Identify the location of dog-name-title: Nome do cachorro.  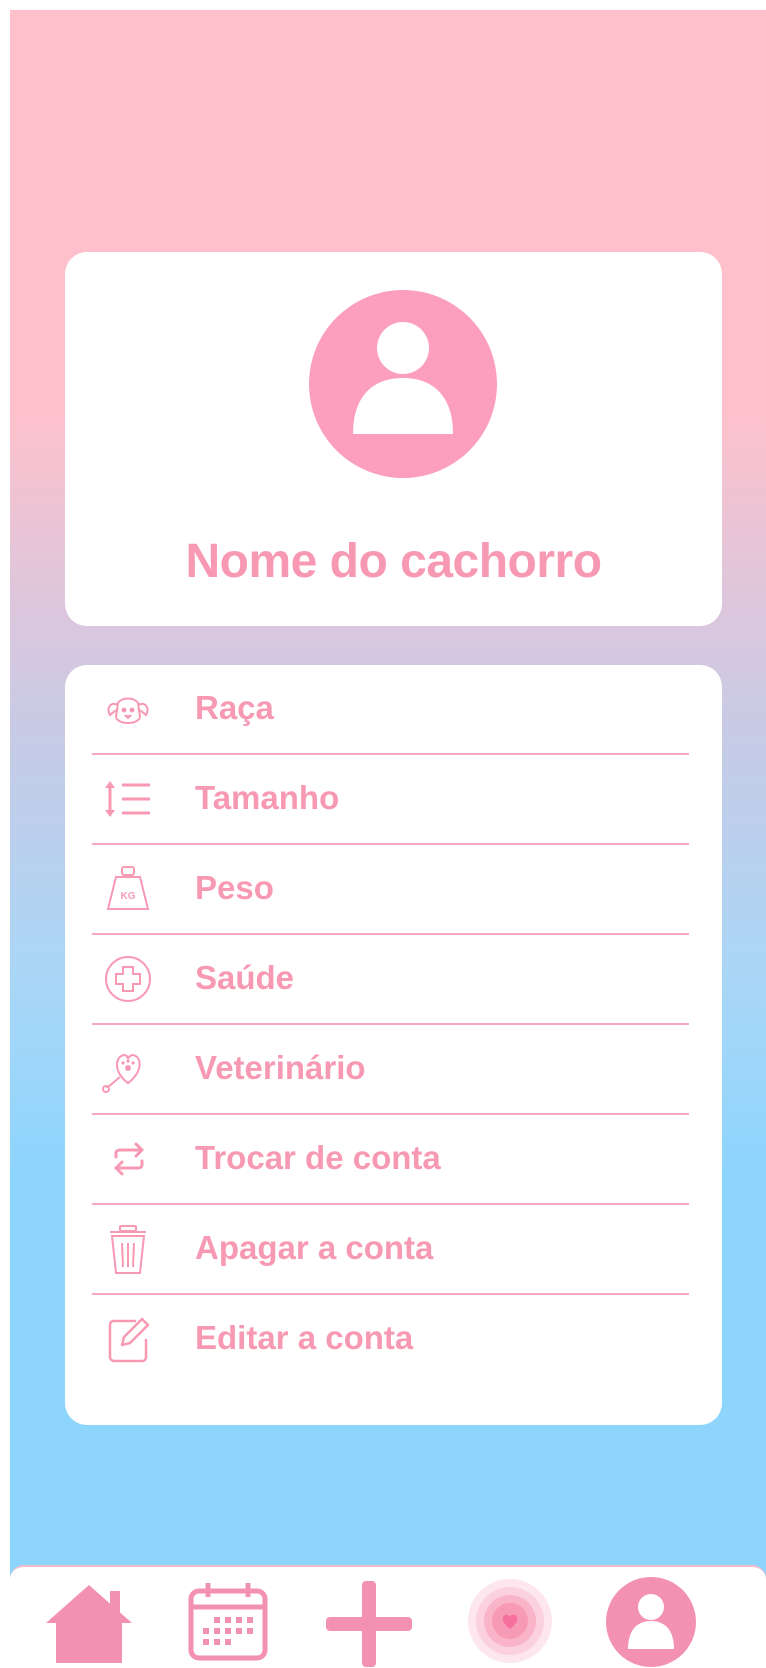
(393, 561).